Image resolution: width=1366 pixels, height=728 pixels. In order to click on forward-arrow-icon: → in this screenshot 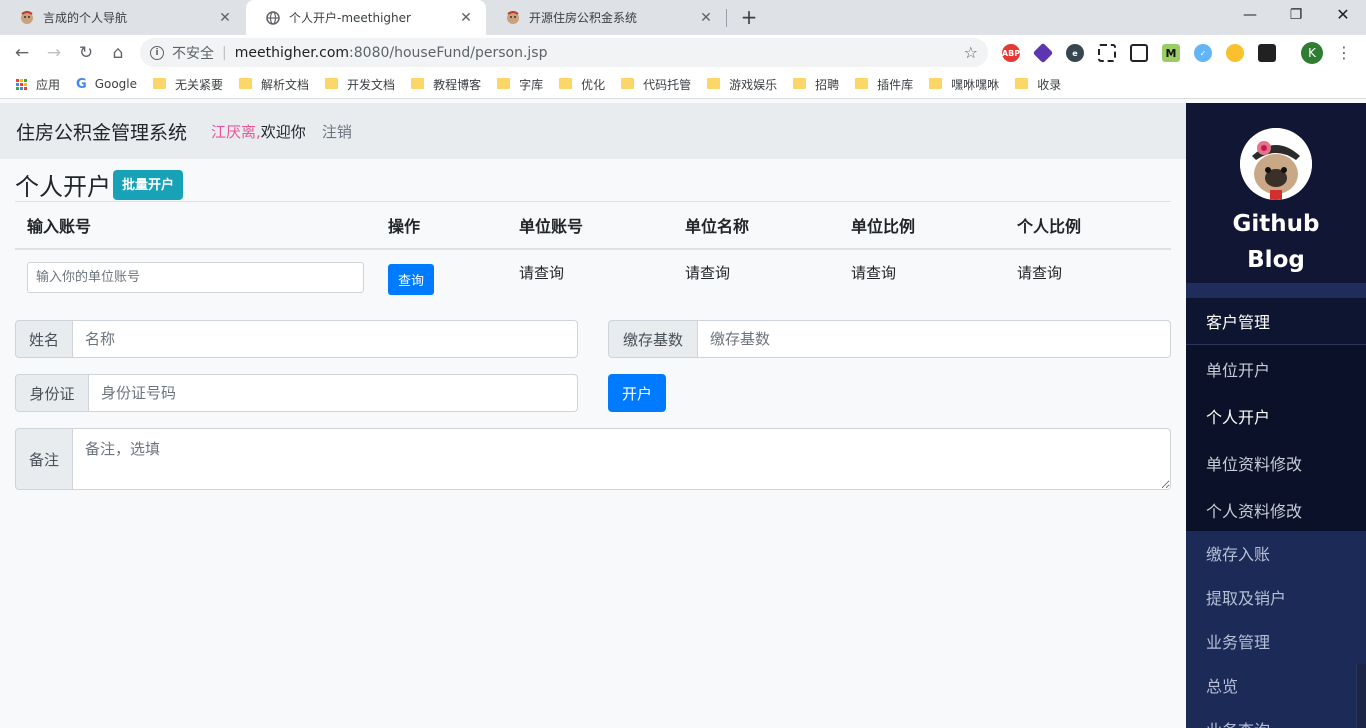, I will do `click(54, 53)`.